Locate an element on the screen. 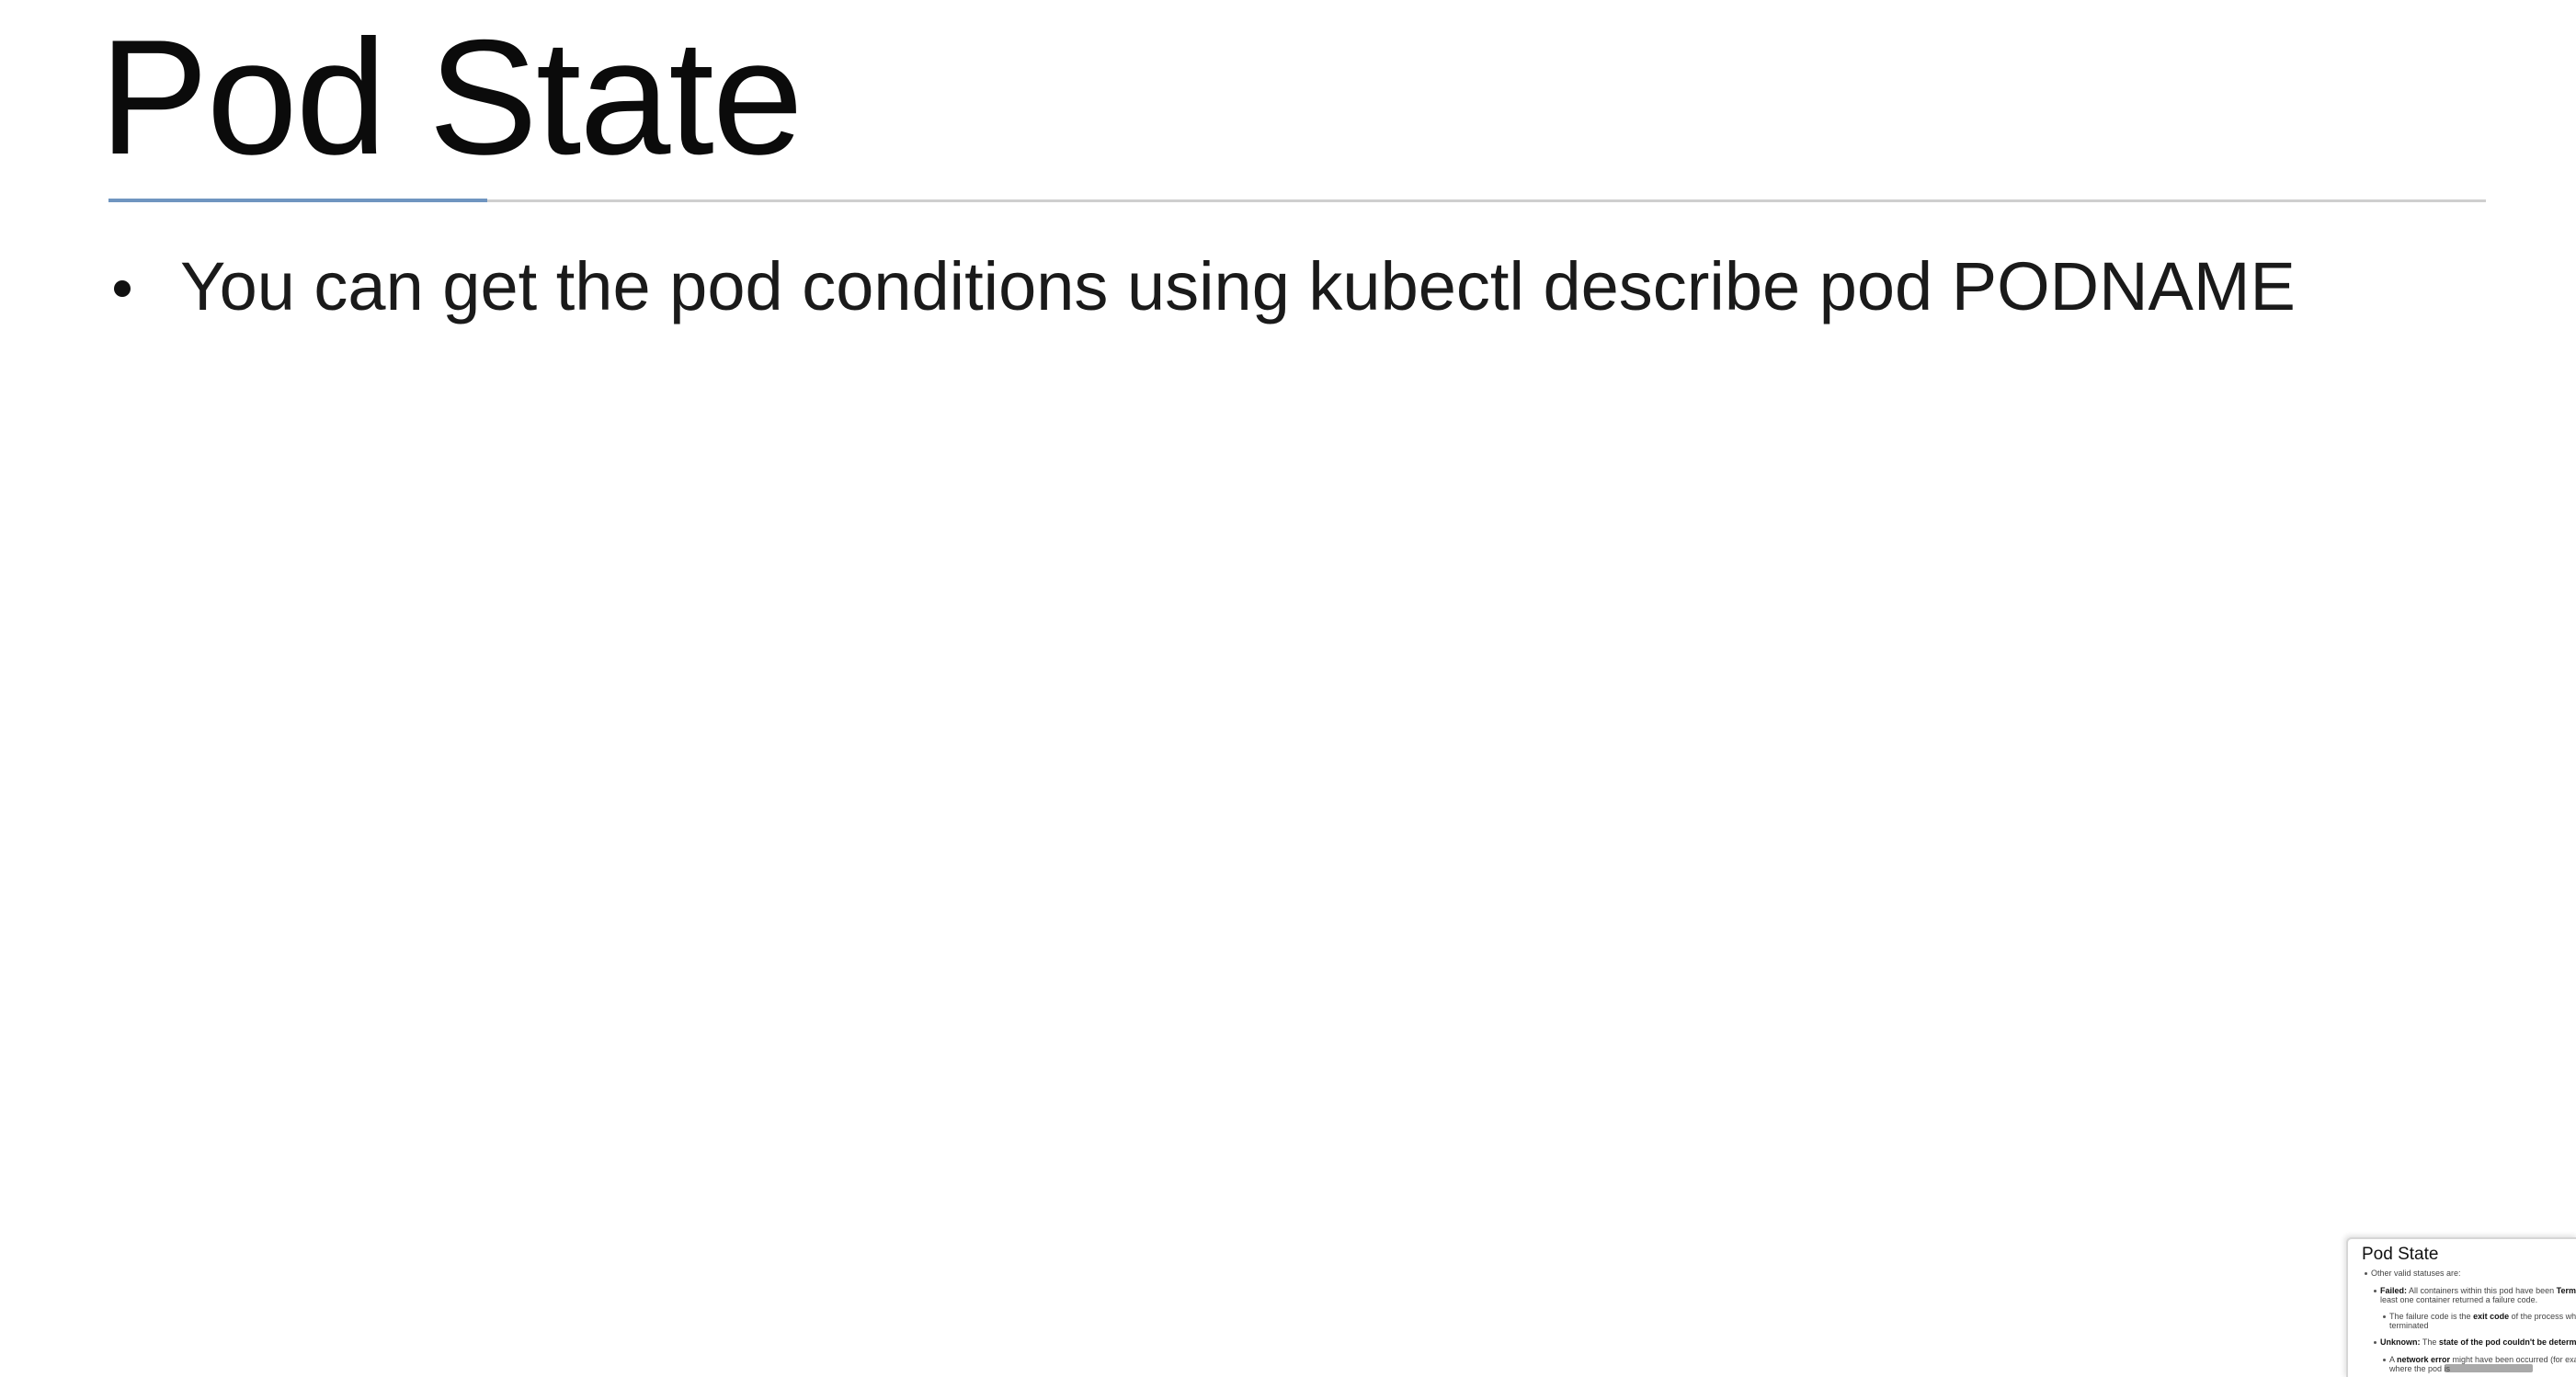 This screenshot has height=1377, width=2576. thumbnail-line: Other valid statuses are: is located at coordinates (2416, 1273).